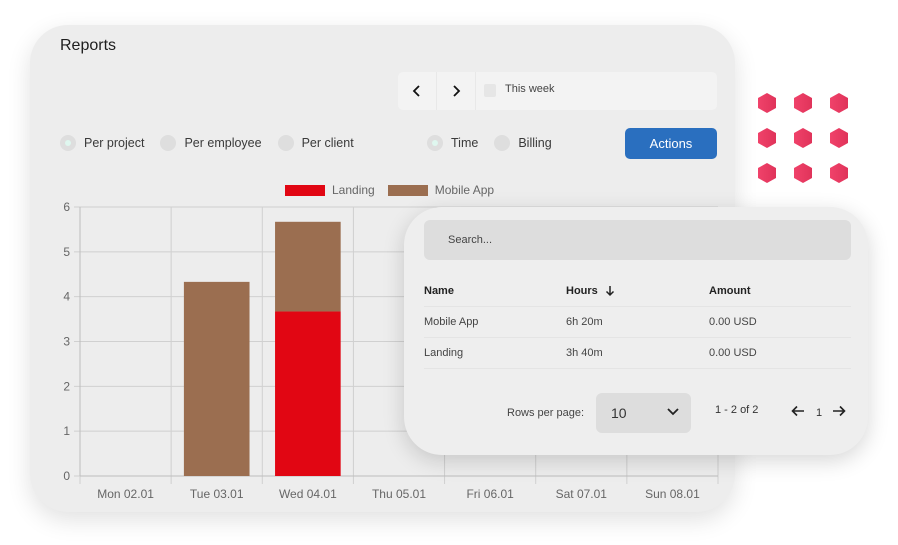  I want to click on current-page: 1, so click(819, 413).